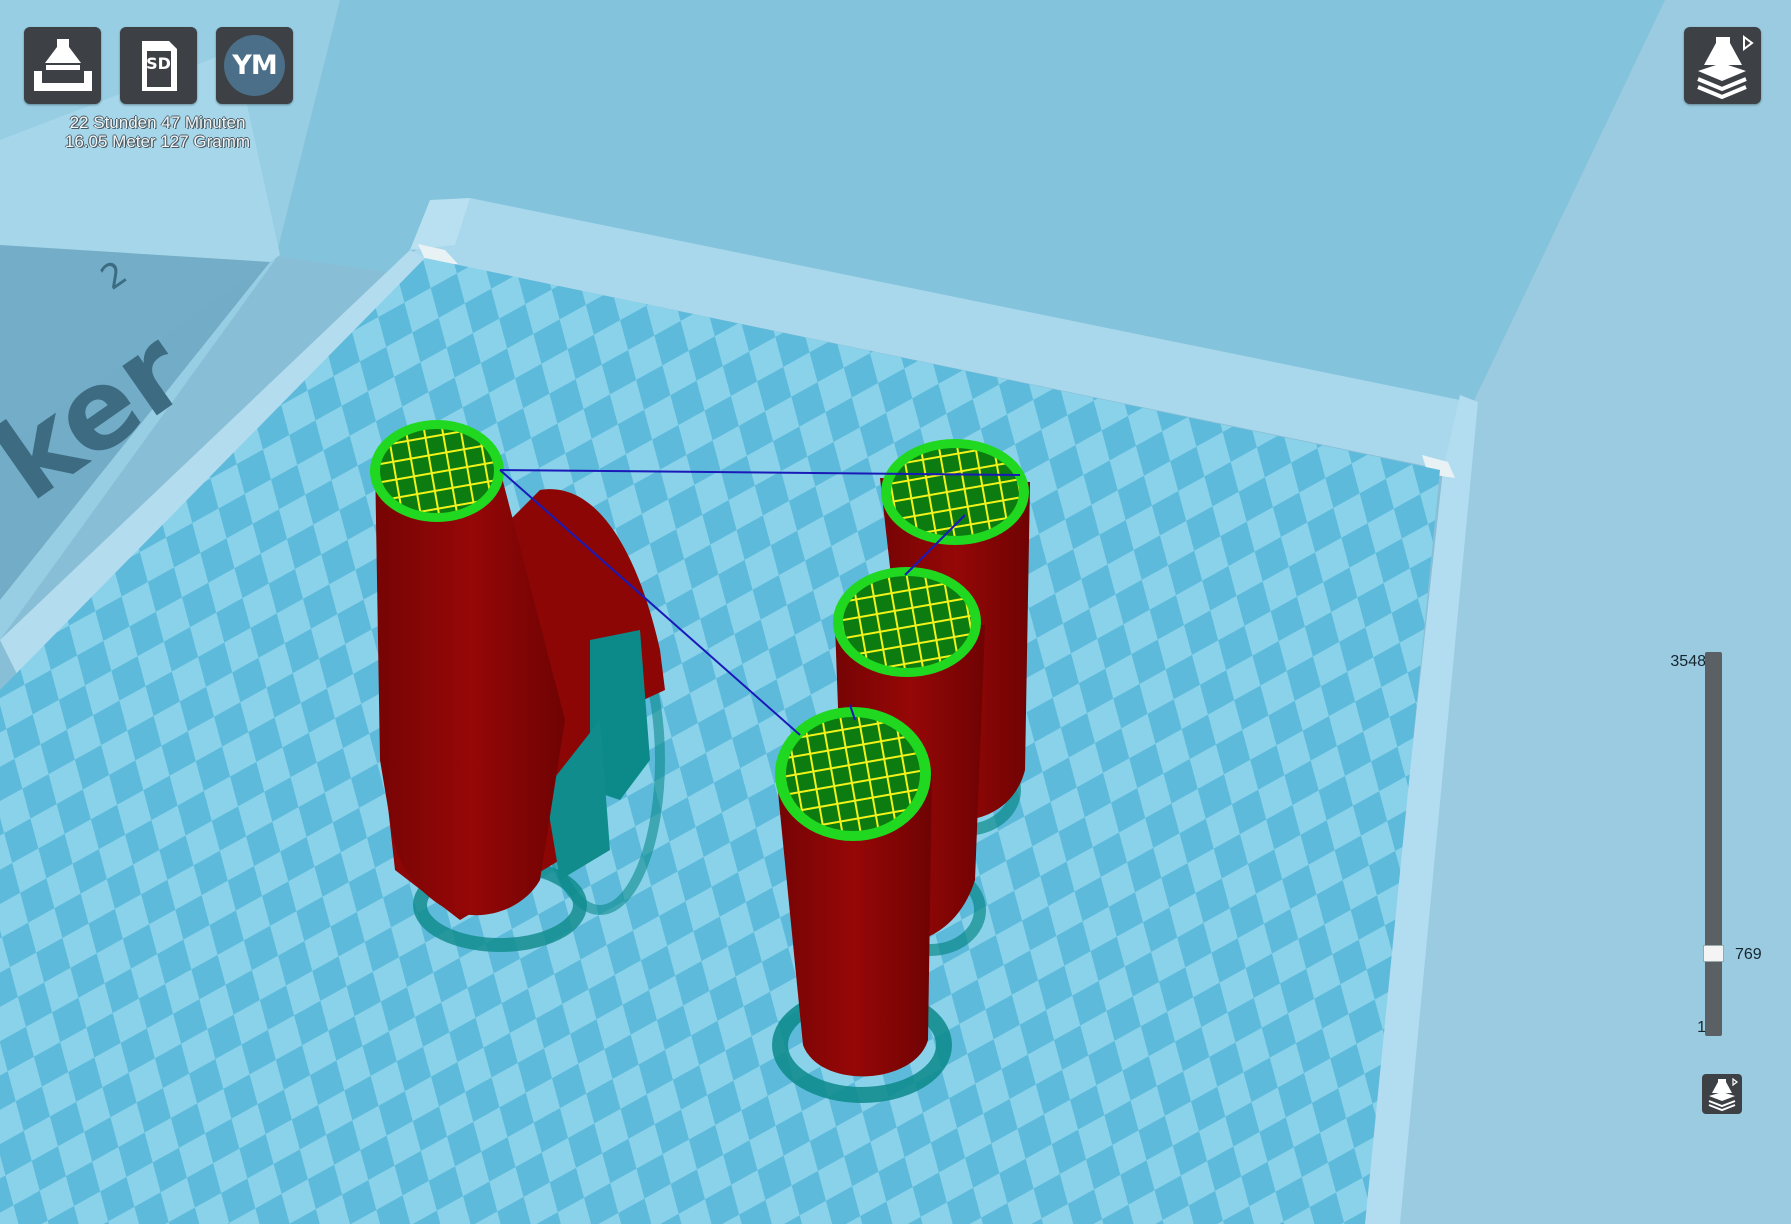  What do you see at coordinates (1713, 844) in the screenshot?
I see `layer-slider-track` at bounding box center [1713, 844].